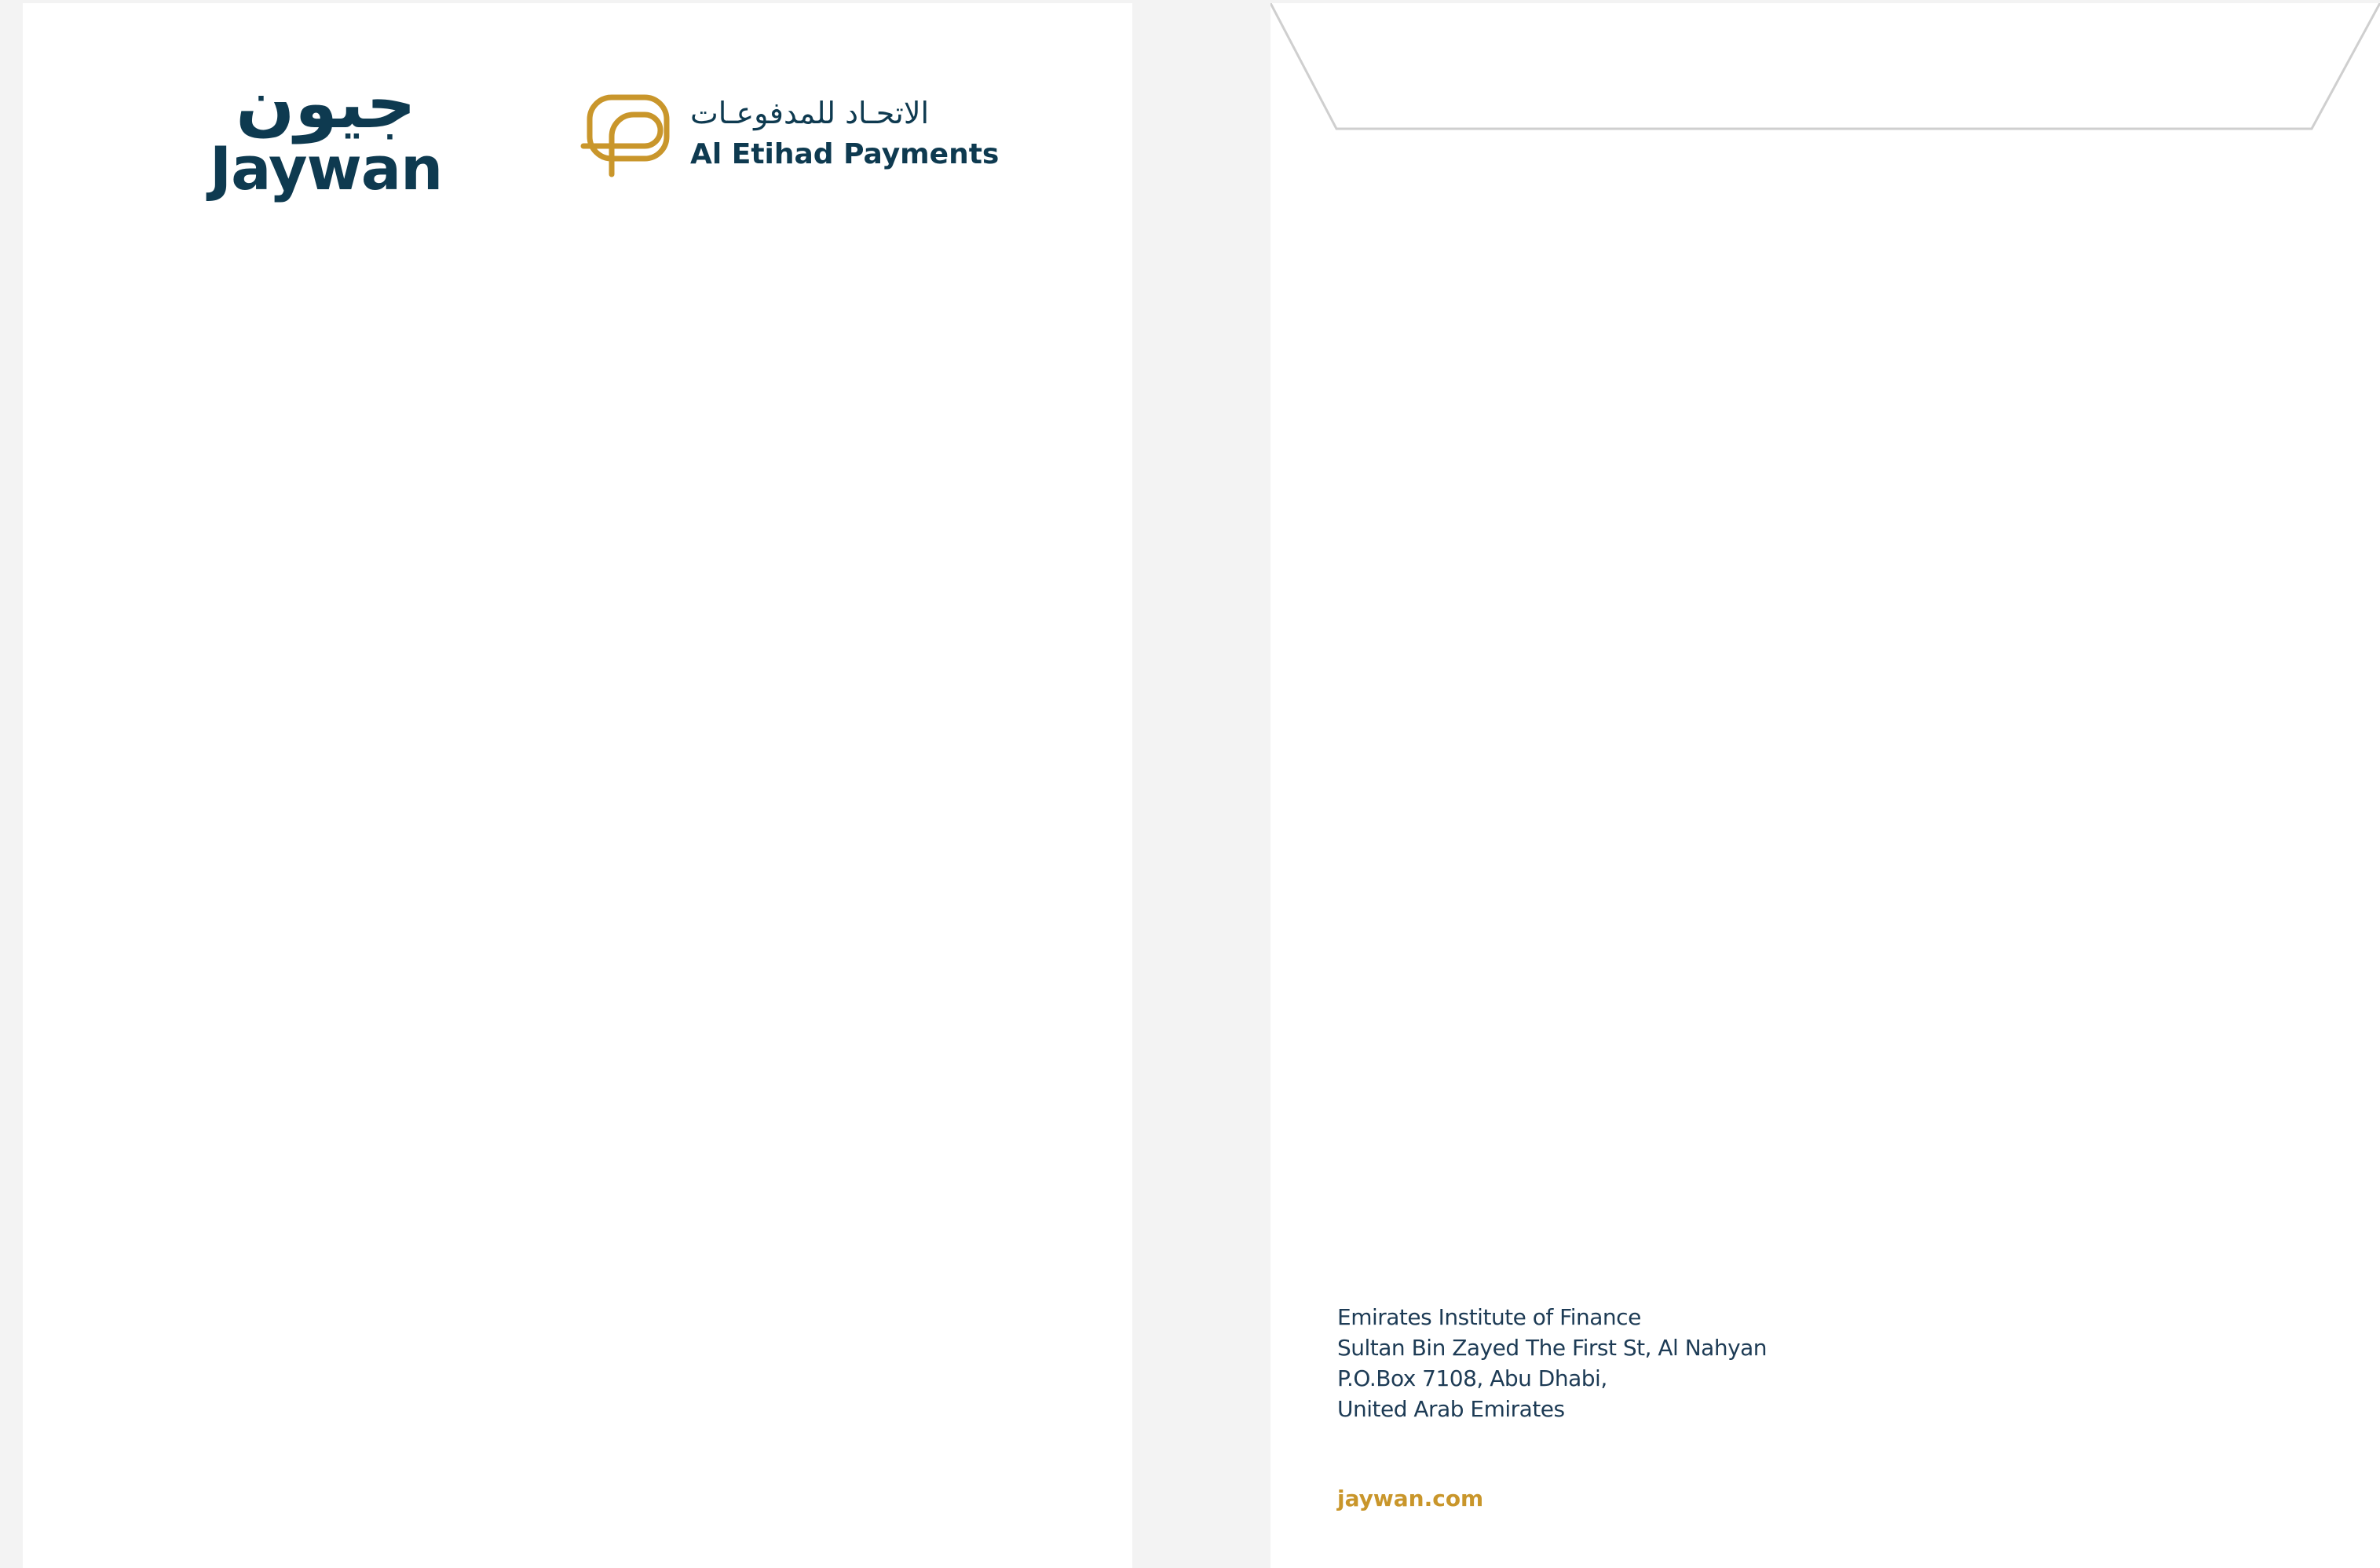 The width and height of the screenshot is (2380, 1568). I want to click on website-link: jaywan.com, so click(1410, 1499).